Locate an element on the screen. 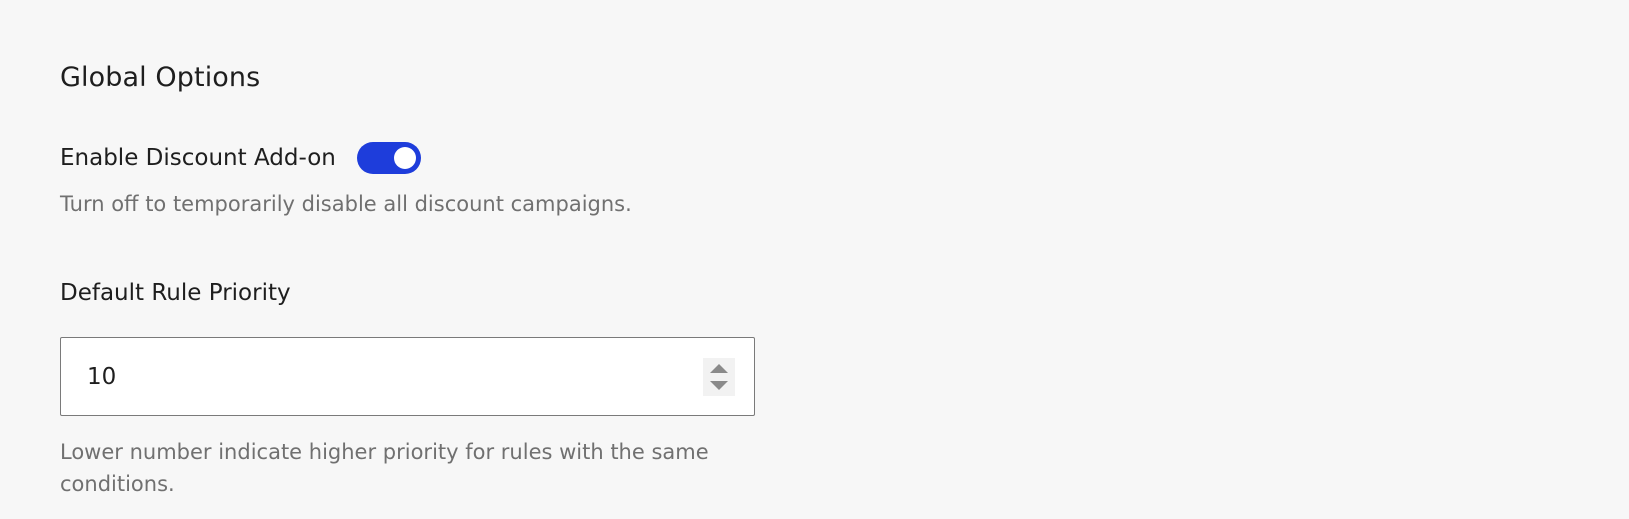  default-rule-priority-label: Default Rule Priority is located at coordinates (175, 293).